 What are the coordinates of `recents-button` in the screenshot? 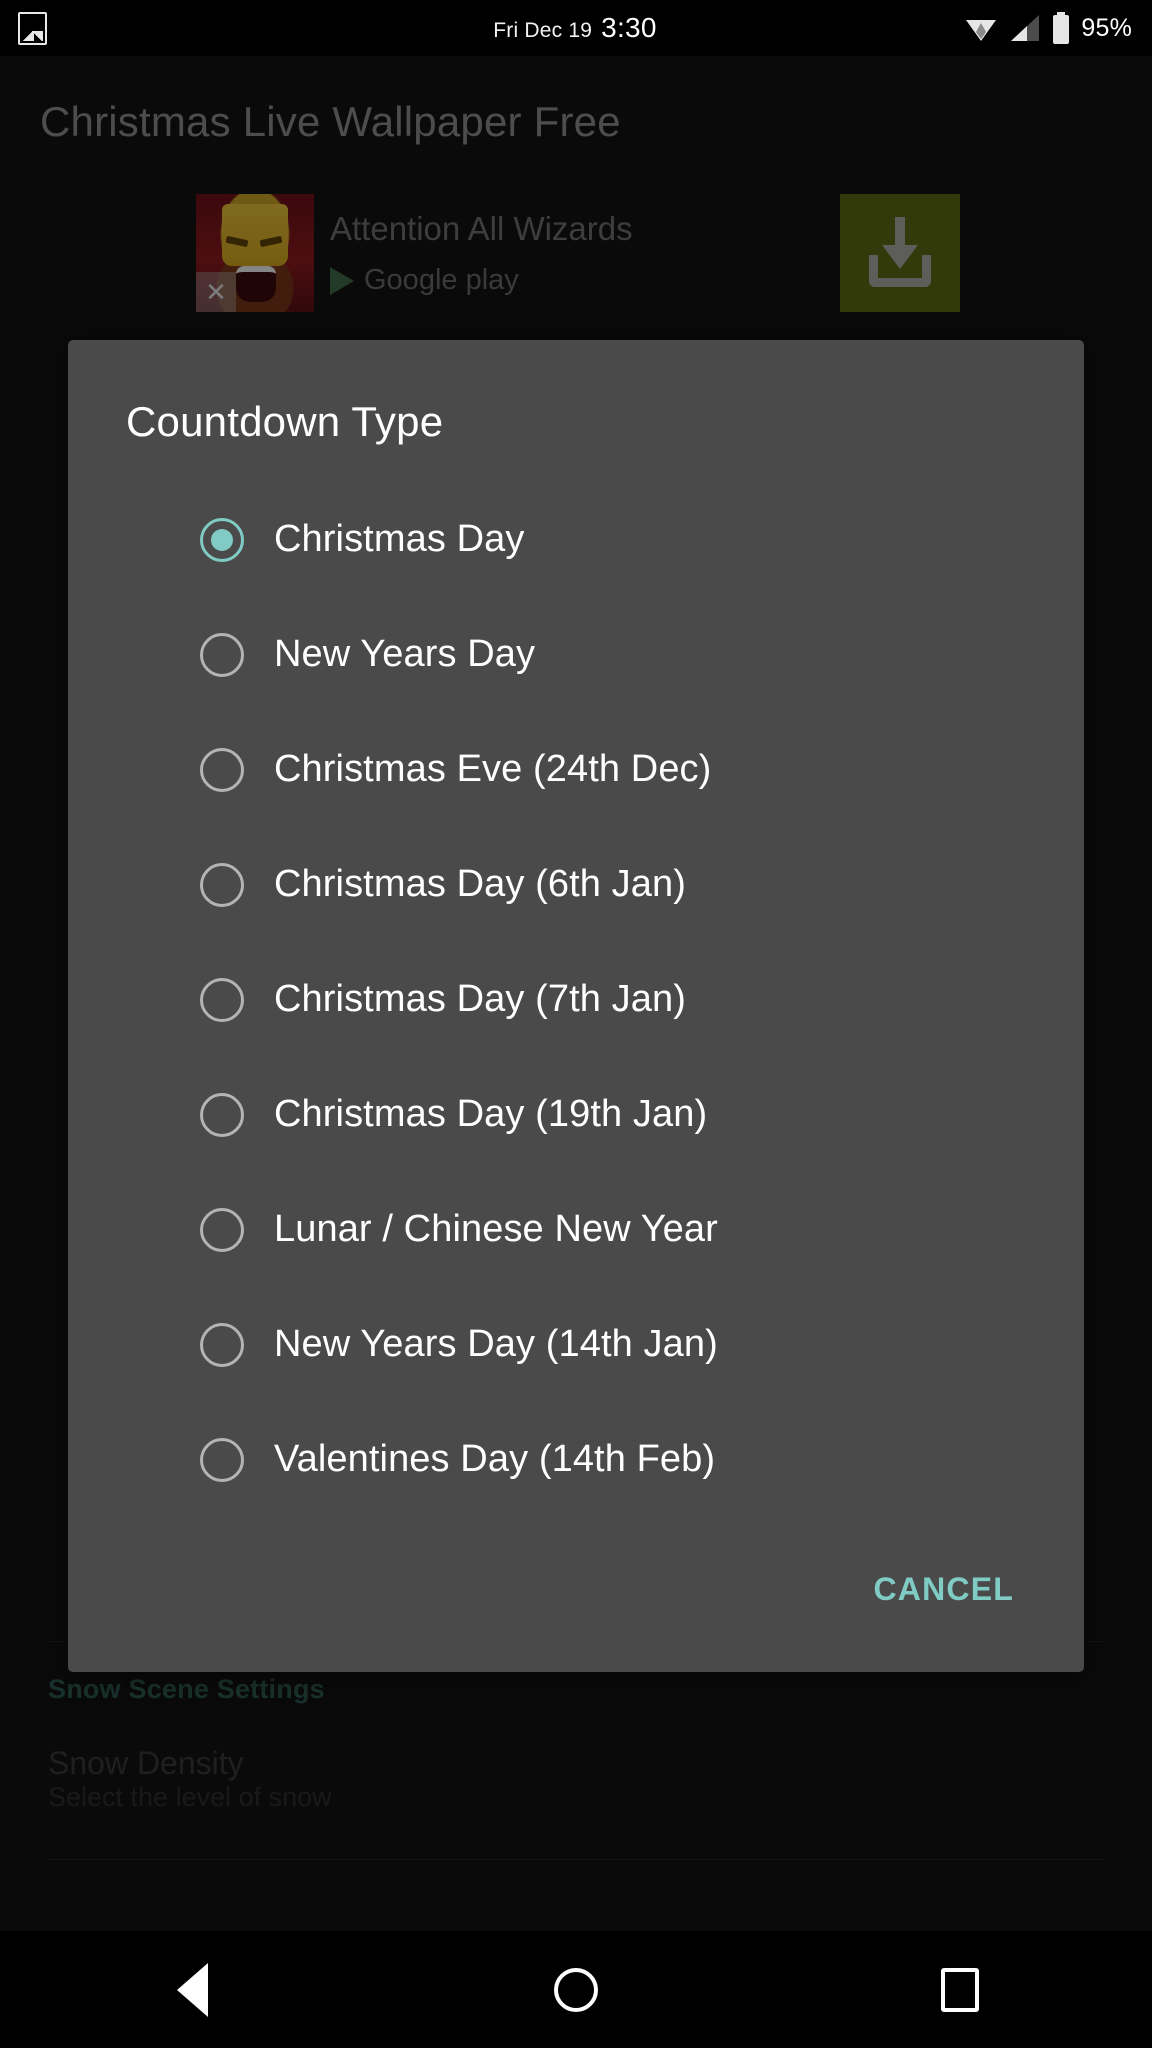 It's located at (960, 1989).